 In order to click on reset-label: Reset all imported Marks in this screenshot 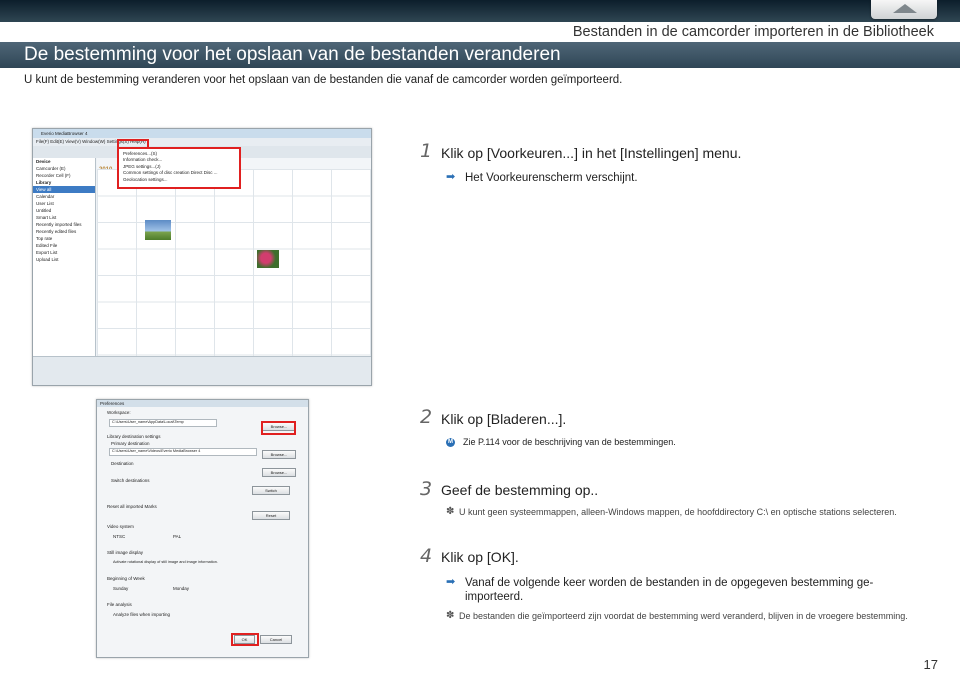, I will do `click(132, 506)`.